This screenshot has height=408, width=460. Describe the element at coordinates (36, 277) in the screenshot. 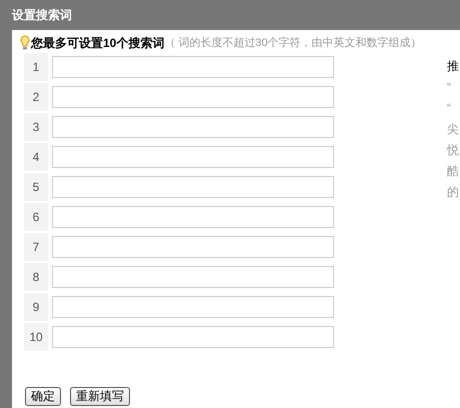

I see `row-number: 8` at that location.